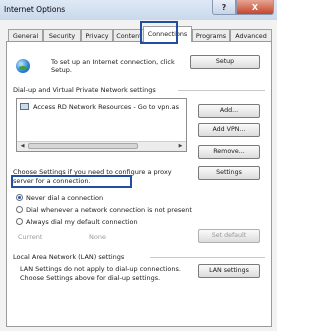 Image resolution: width=320 pixels, height=331 pixels. Describe the element at coordinates (159, 32) in the screenshot. I see `connections-tab-highlight` at that location.